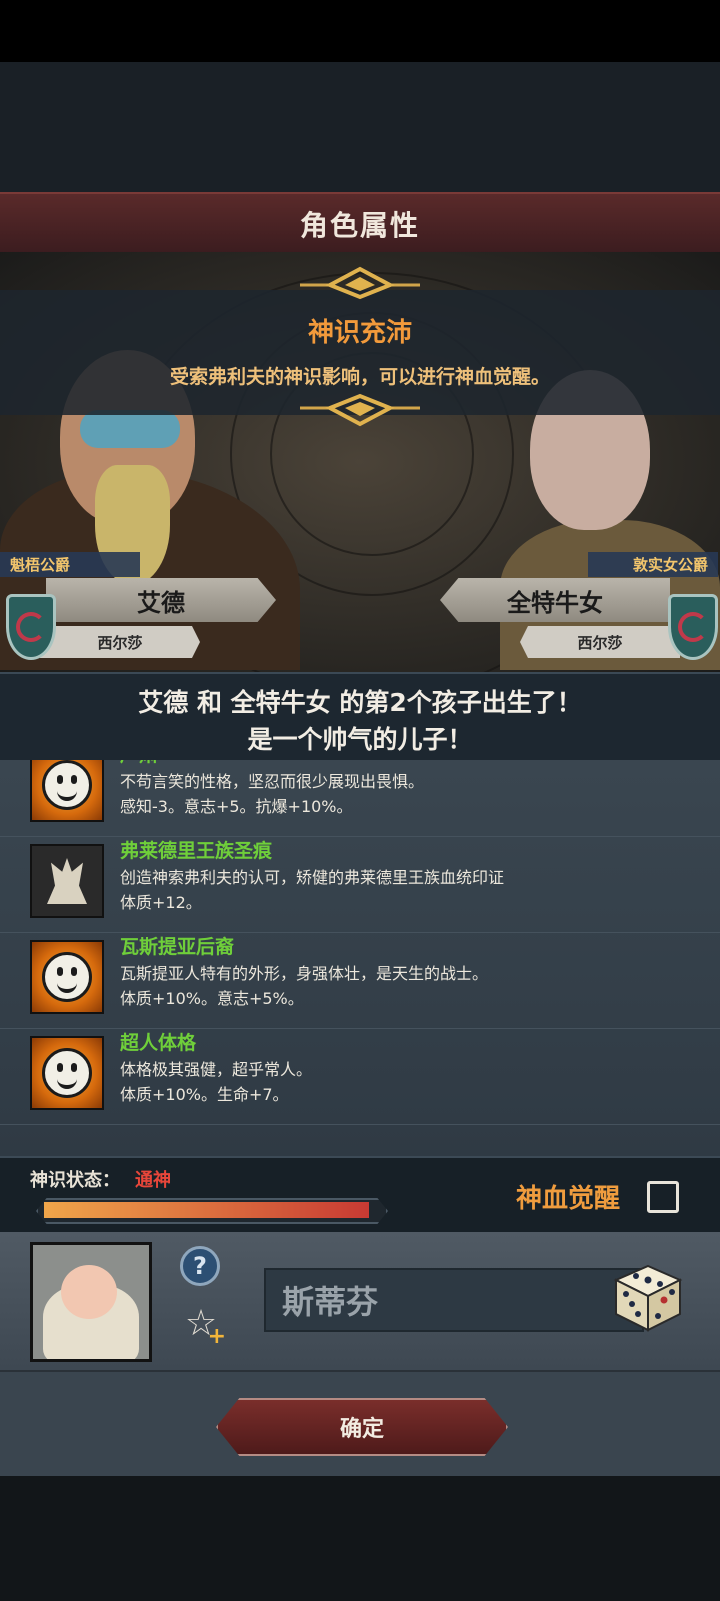 This screenshot has height=1601, width=720. What do you see at coordinates (89, 1292) in the screenshot?
I see `baby-face` at bounding box center [89, 1292].